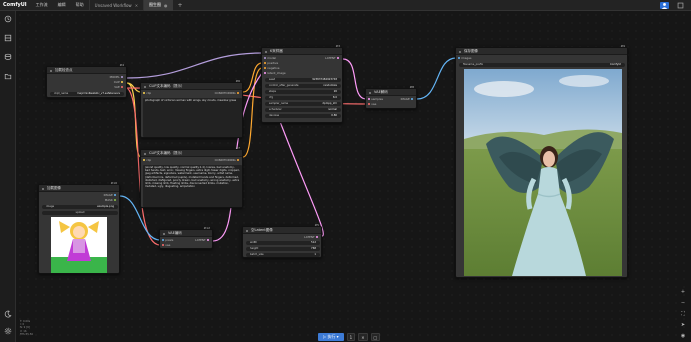 The width and height of the screenshot is (691, 342). What do you see at coordinates (8, 315) in the screenshot?
I see `theme-icon` at bounding box center [8, 315].